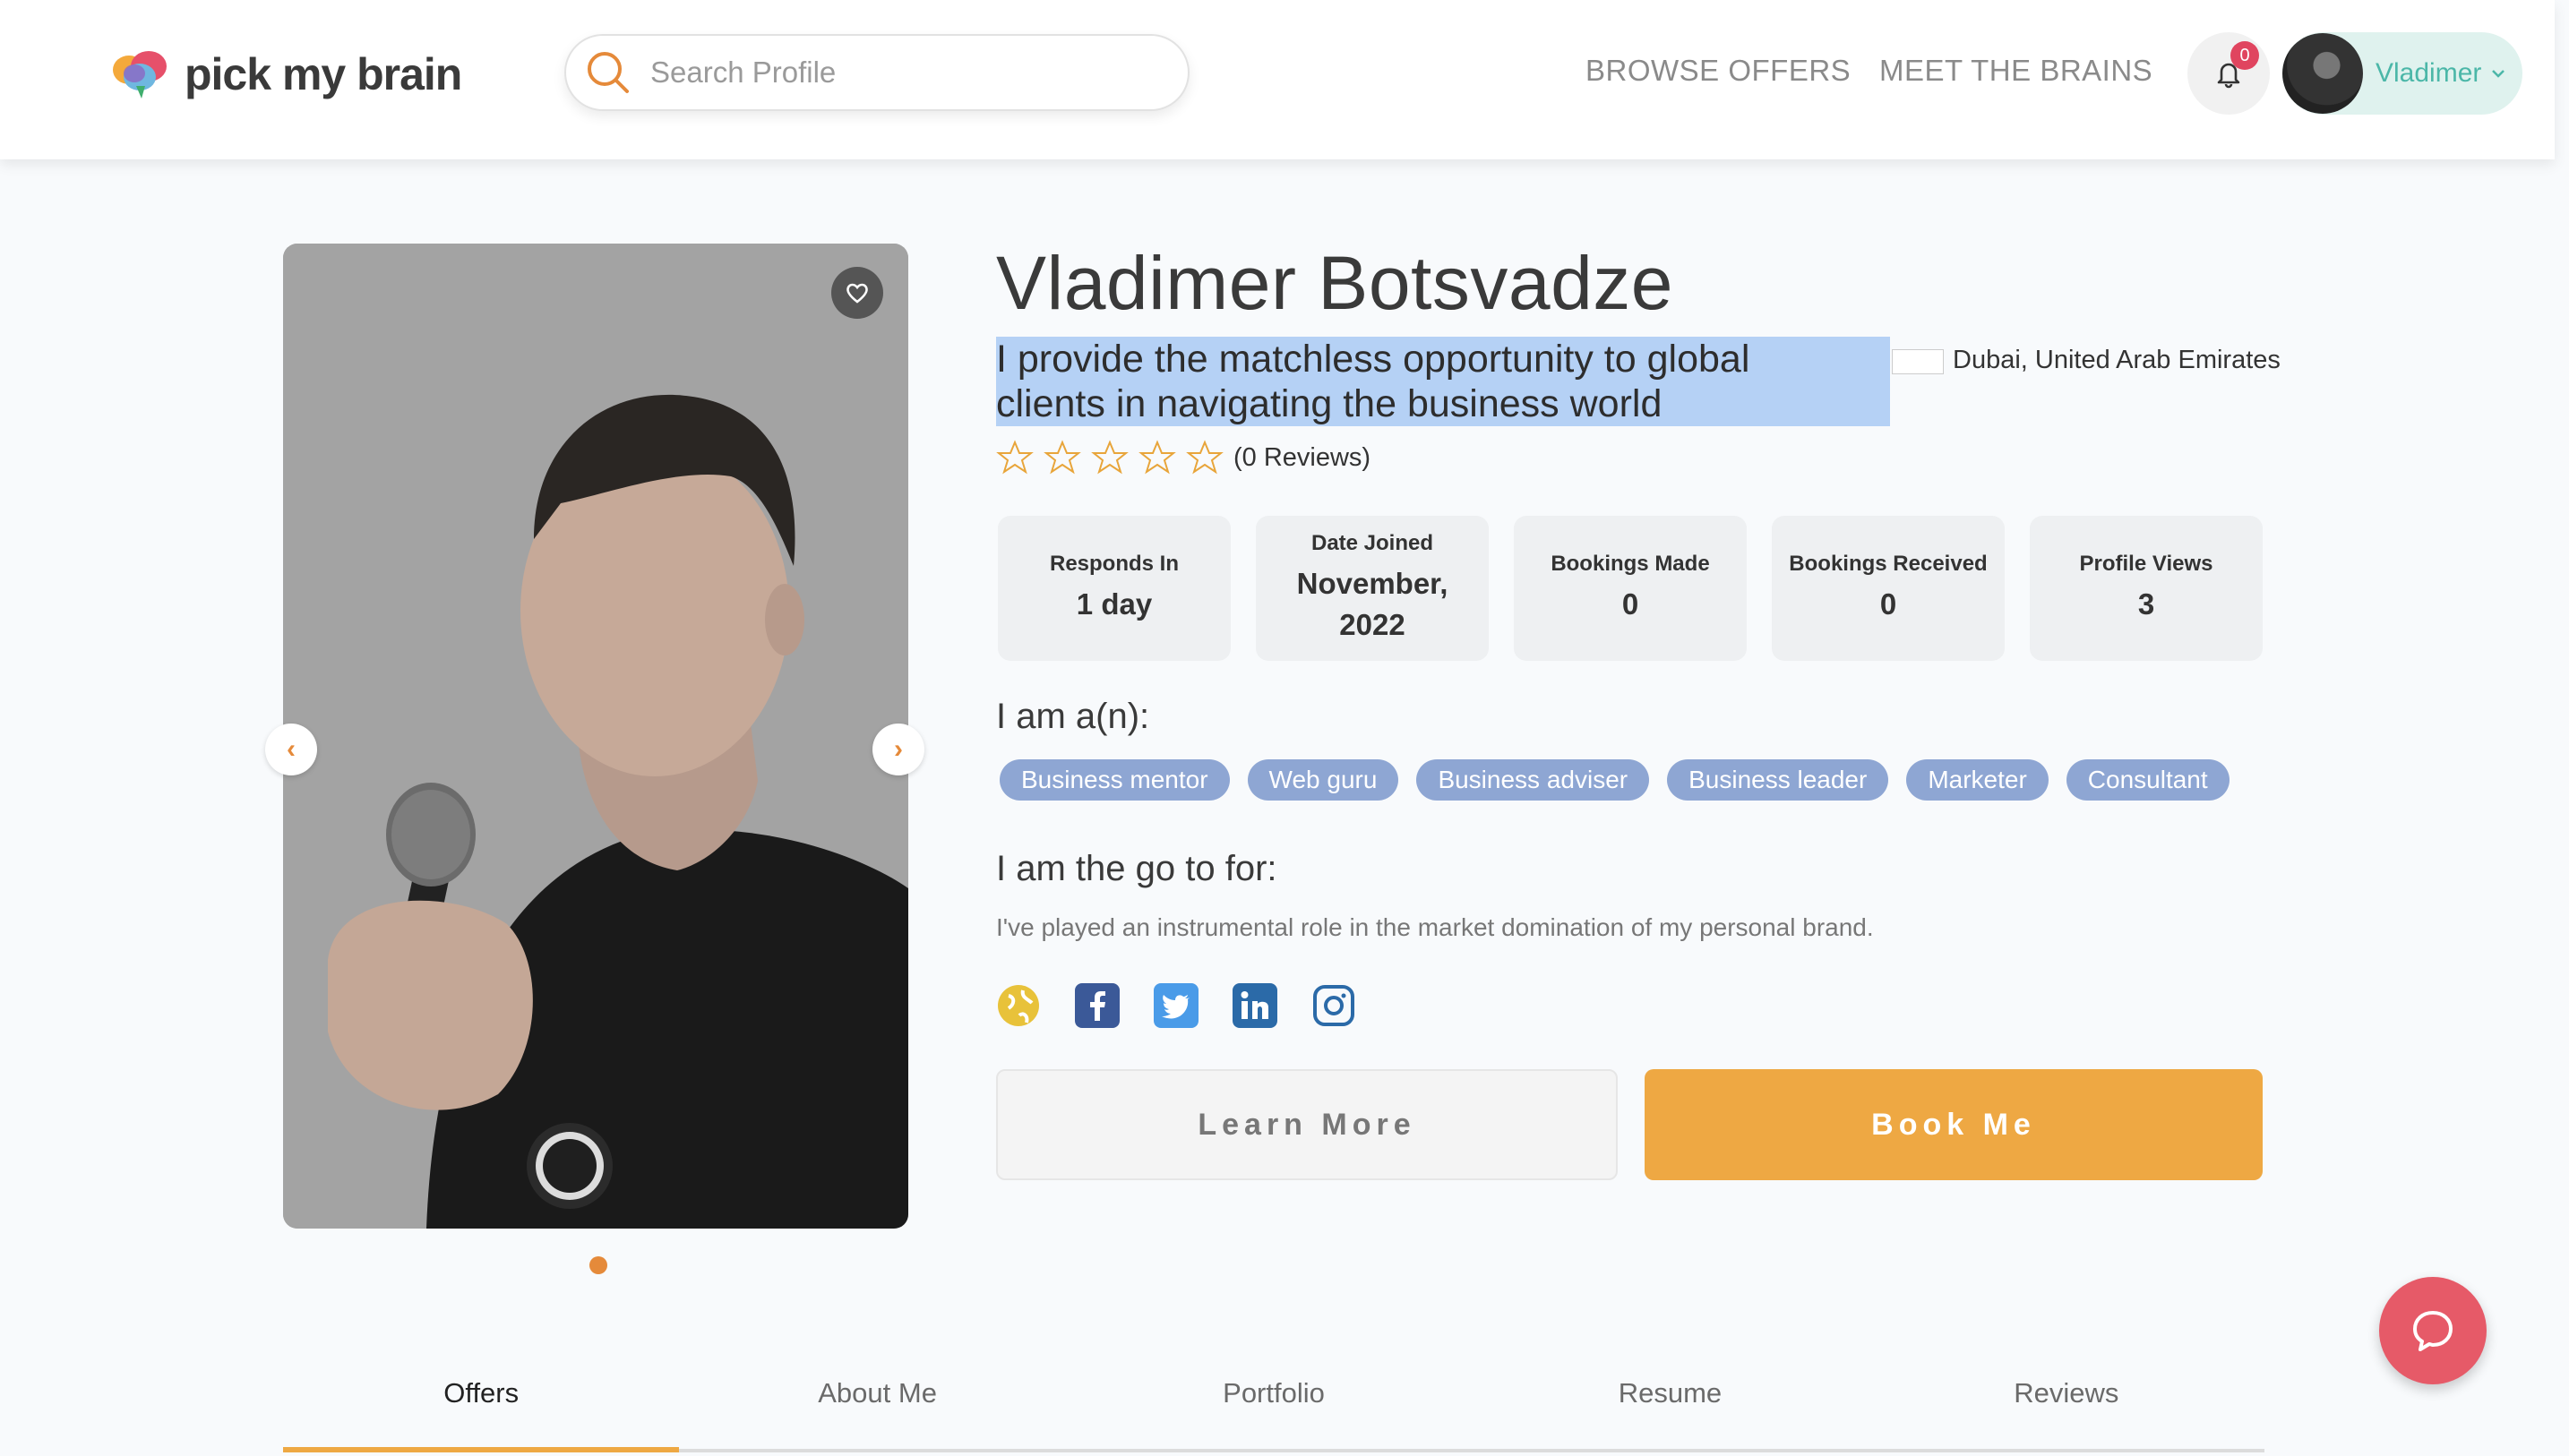 This screenshot has width=2569, height=1456. What do you see at coordinates (2322, 73) in the screenshot?
I see `avatar` at bounding box center [2322, 73].